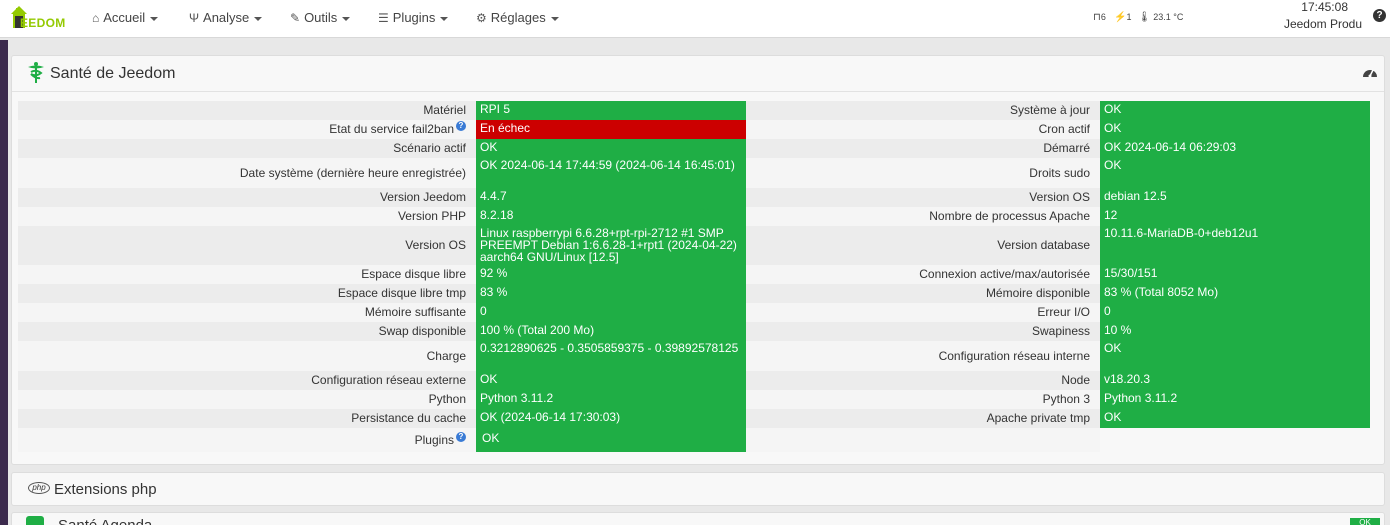  Describe the element at coordinates (447, 399) in the screenshot. I see `health-label-text: Python` at that location.